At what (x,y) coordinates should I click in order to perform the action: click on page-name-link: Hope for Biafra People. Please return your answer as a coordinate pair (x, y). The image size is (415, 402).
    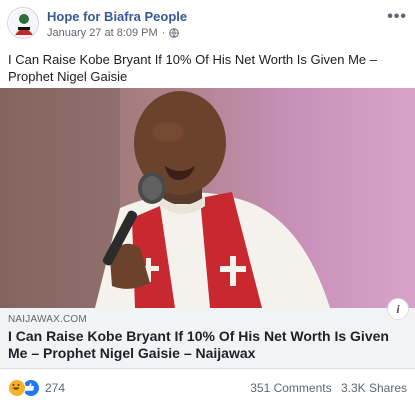
    Looking at the image, I should click on (117, 16).